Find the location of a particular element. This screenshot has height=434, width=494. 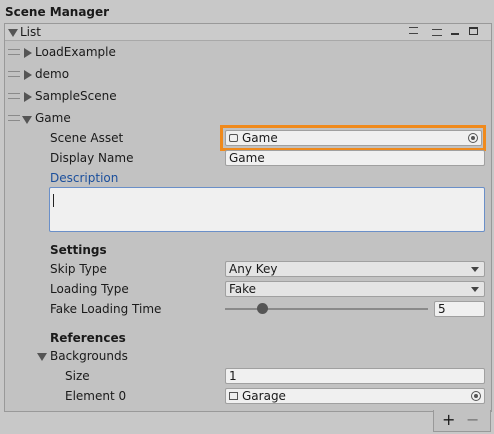

element-0-value: Garage is located at coordinates (264, 396).